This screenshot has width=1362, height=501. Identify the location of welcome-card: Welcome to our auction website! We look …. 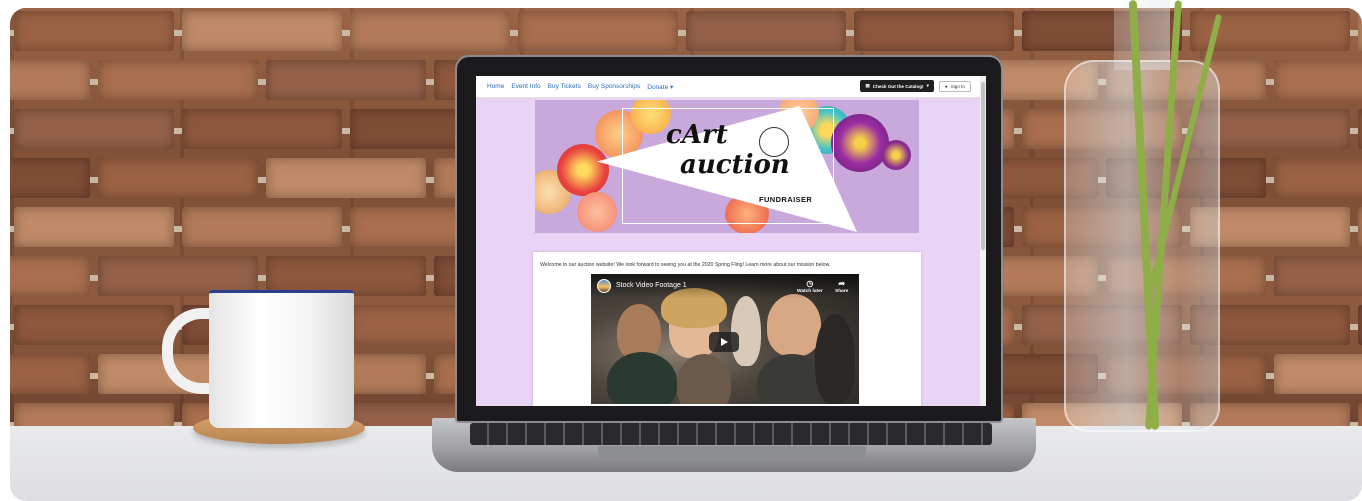
(727, 329).